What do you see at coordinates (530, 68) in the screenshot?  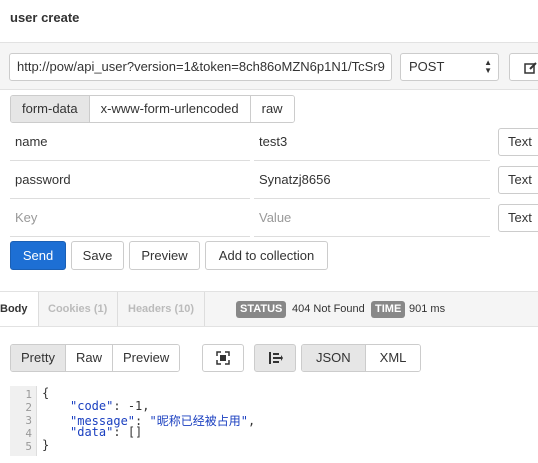 I see `edit-icon` at bounding box center [530, 68].